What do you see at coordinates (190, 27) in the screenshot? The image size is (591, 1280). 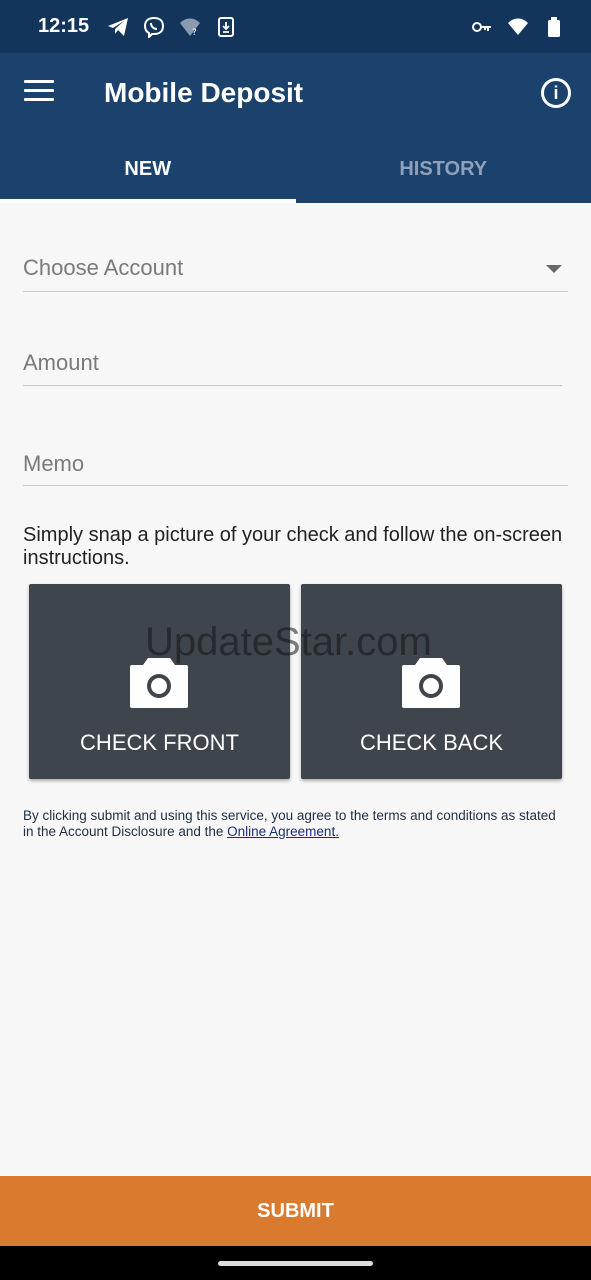 I see `wifi-question-icon: ?` at bounding box center [190, 27].